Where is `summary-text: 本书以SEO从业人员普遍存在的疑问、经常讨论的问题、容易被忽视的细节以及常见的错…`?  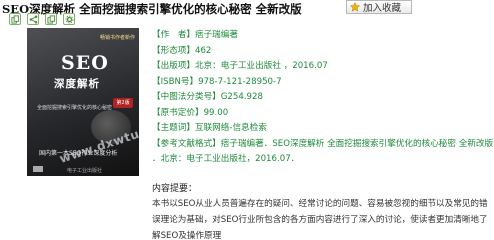 summary-text: 本书以SEO从业人员普遍存在的疑问、经常讨论的问题、容易被忽视的细节以及常见的错… is located at coordinates (320, 219).